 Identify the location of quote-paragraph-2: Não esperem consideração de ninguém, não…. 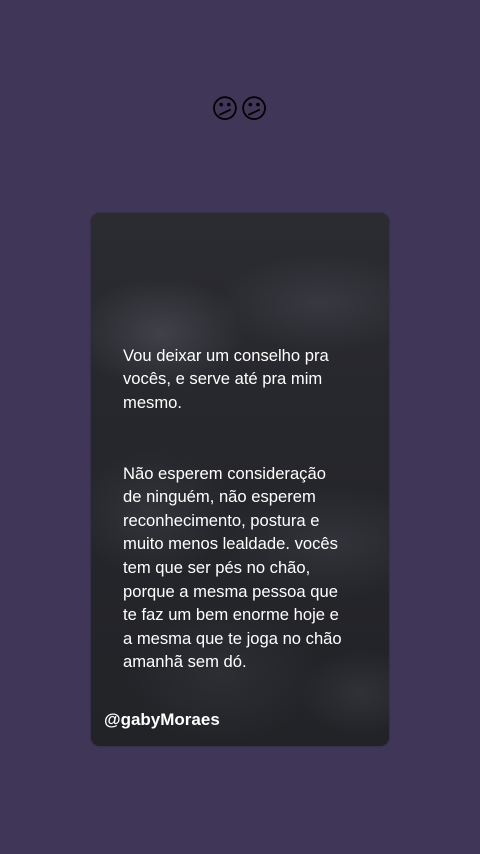
(232, 567).